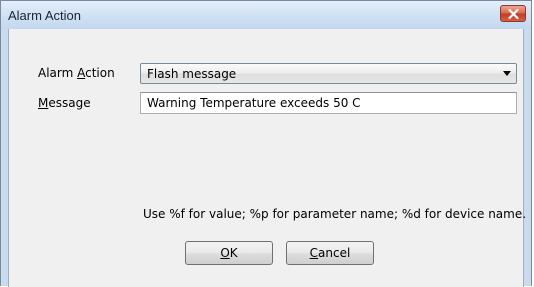  I want to click on close-button, so click(513, 13).